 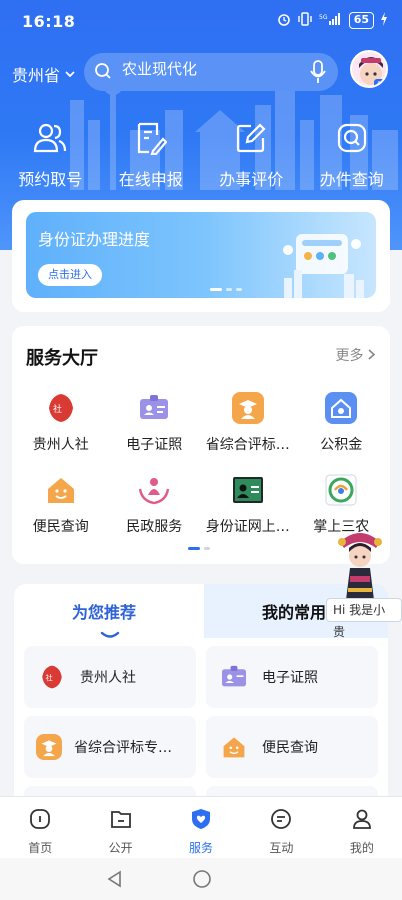 I want to click on agriculture-icon, so click(x=341, y=490).